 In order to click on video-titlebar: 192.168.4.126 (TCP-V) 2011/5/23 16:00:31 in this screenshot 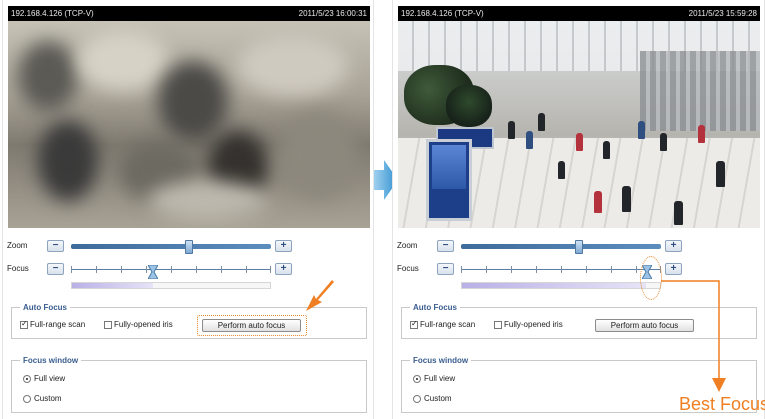, I will do `click(189, 13)`.